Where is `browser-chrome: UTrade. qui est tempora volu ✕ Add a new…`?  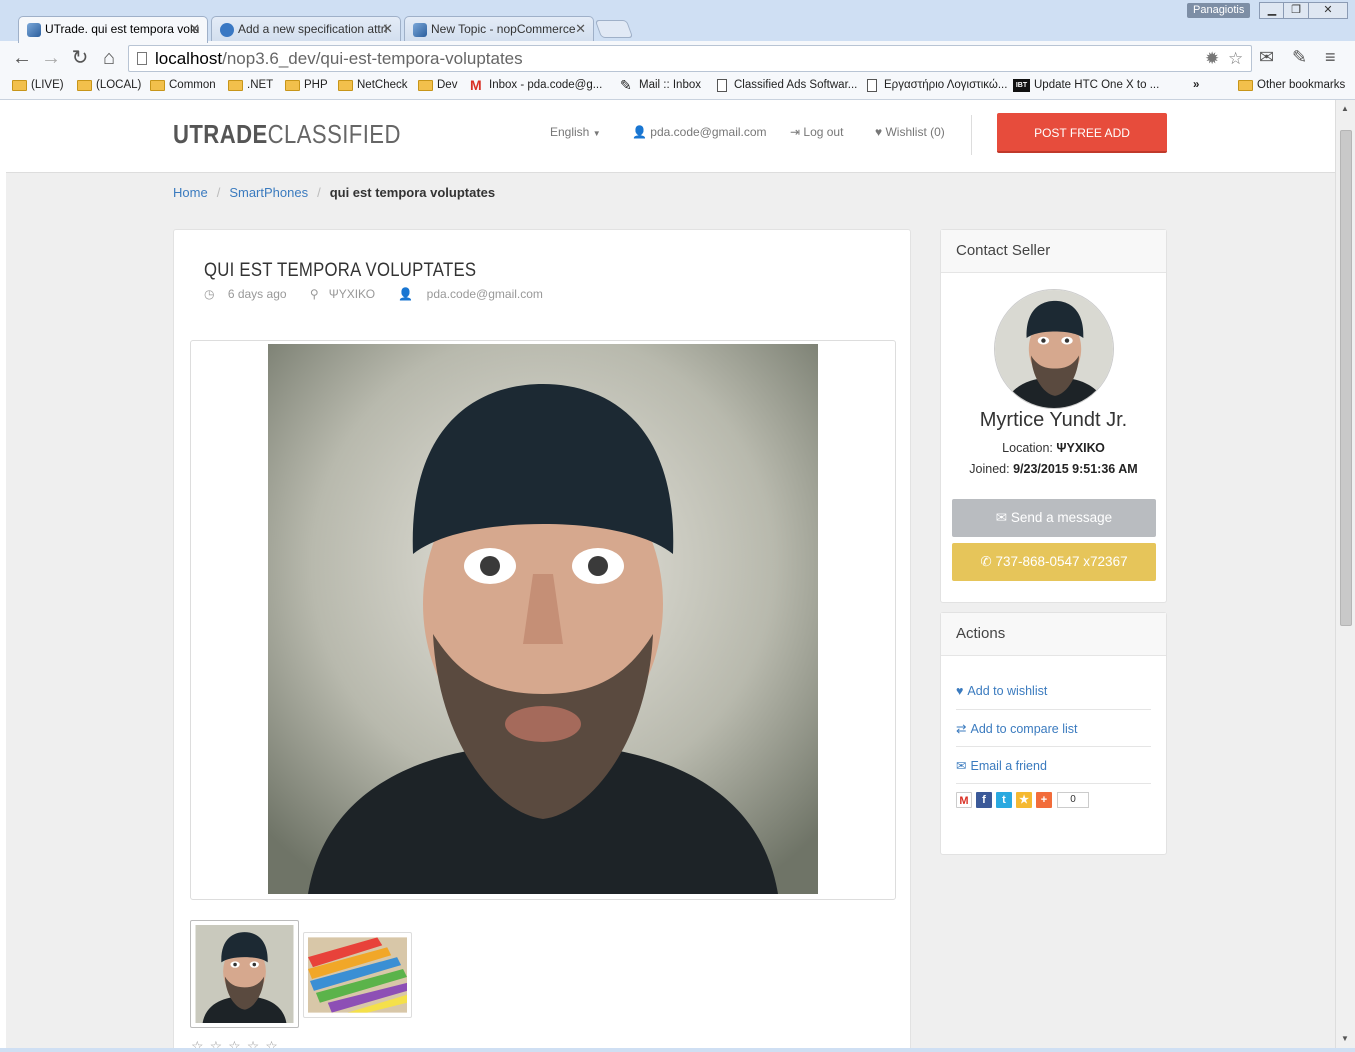 browser-chrome: UTrade. qui est tempora volu ✕ Add a new… is located at coordinates (677, 50).